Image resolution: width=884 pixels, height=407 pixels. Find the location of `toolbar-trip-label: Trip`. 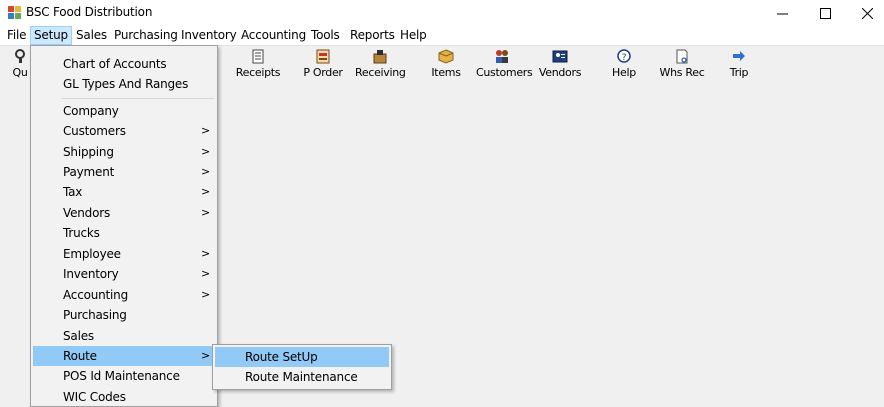

toolbar-trip-label: Trip is located at coordinates (739, 72).